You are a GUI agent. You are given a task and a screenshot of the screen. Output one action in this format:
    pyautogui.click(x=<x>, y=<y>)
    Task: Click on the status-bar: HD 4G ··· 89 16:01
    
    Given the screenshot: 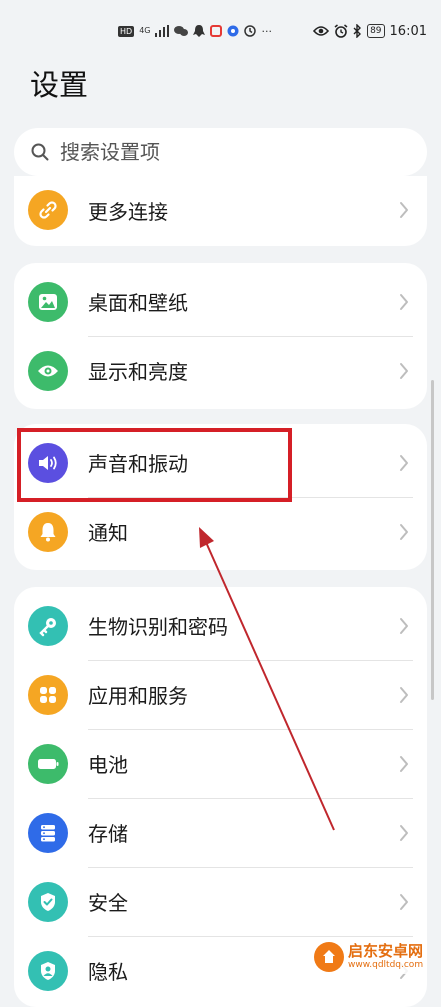 What is the action you would take?
    pyautogui.click(x=220, y=30)
    